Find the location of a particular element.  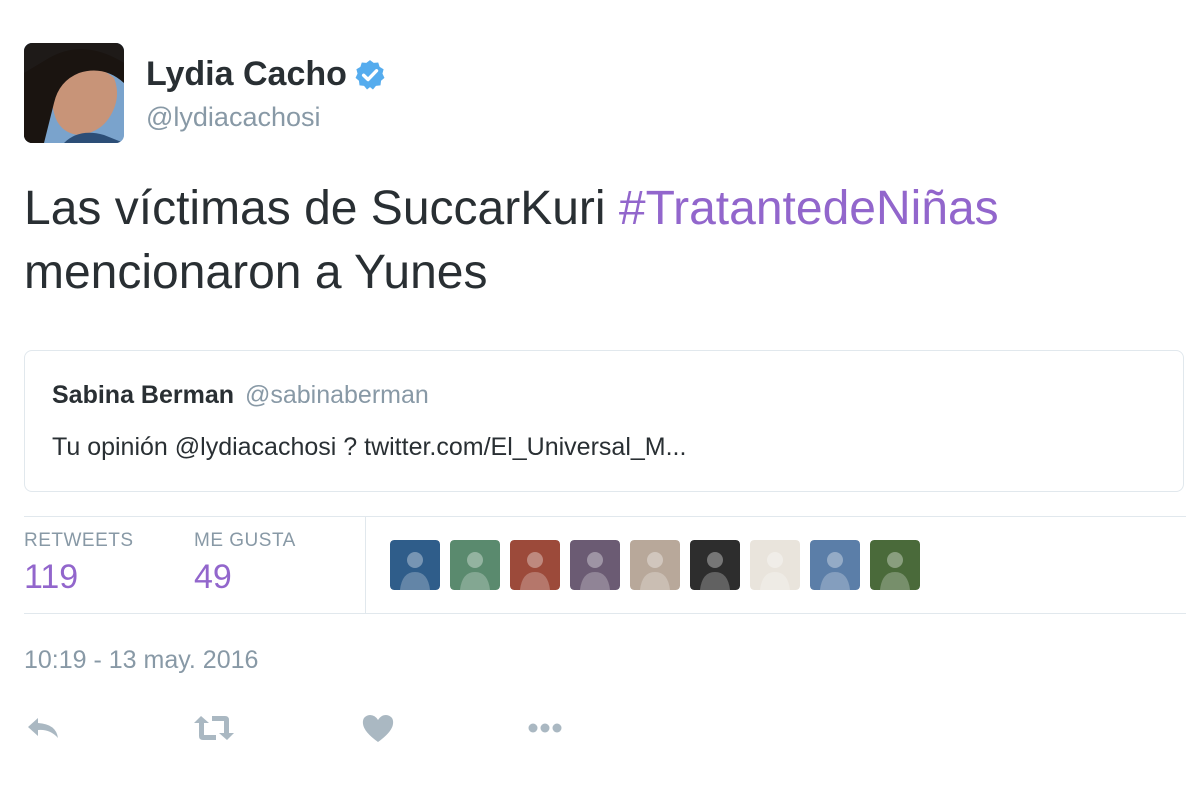

likes-label: ME GUSTA is located at coordinates (245, 540).